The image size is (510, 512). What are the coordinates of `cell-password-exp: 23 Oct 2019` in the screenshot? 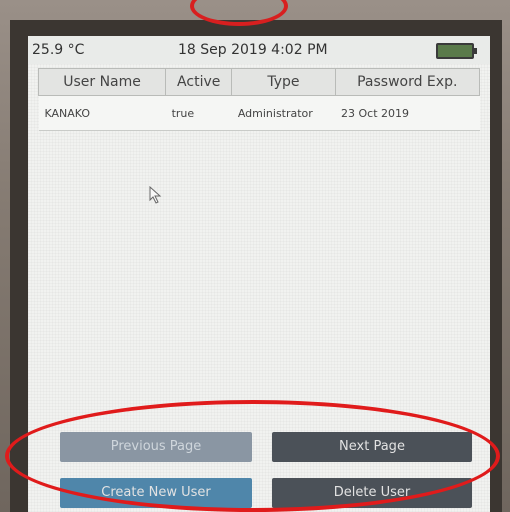 It's located at (407, 113).